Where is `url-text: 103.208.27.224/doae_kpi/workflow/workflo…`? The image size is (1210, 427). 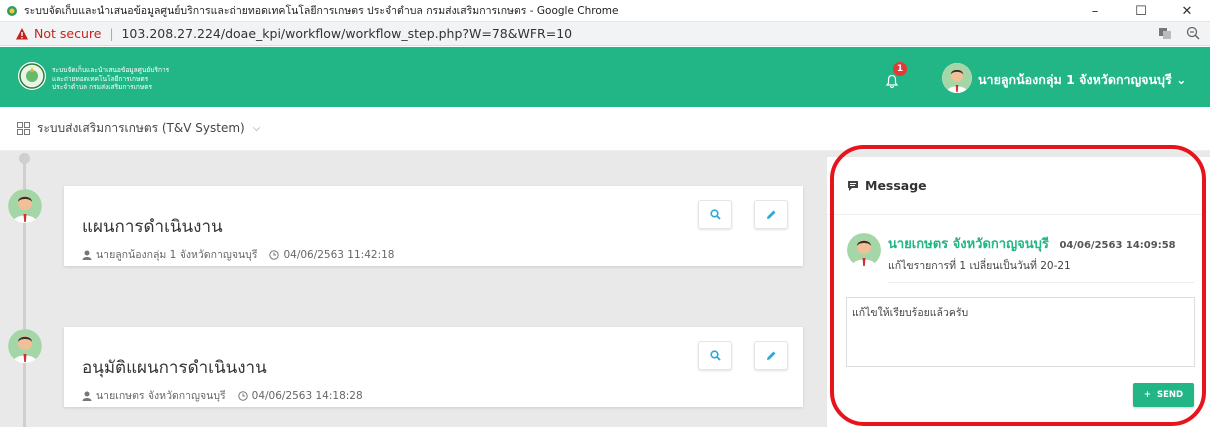
url-text: 103.208.27.224/doae_kpi/workflow/workflo… is located at coordinates (346, 33).